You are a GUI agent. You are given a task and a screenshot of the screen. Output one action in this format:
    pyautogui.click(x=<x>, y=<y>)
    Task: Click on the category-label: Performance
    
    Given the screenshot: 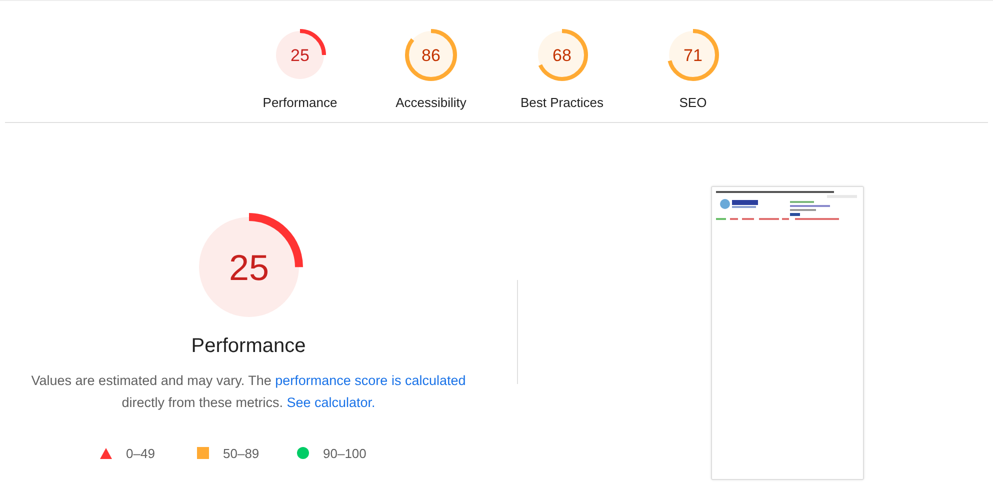 What is the action you would take?
    pyautogui.click(x=300, y=102)
    